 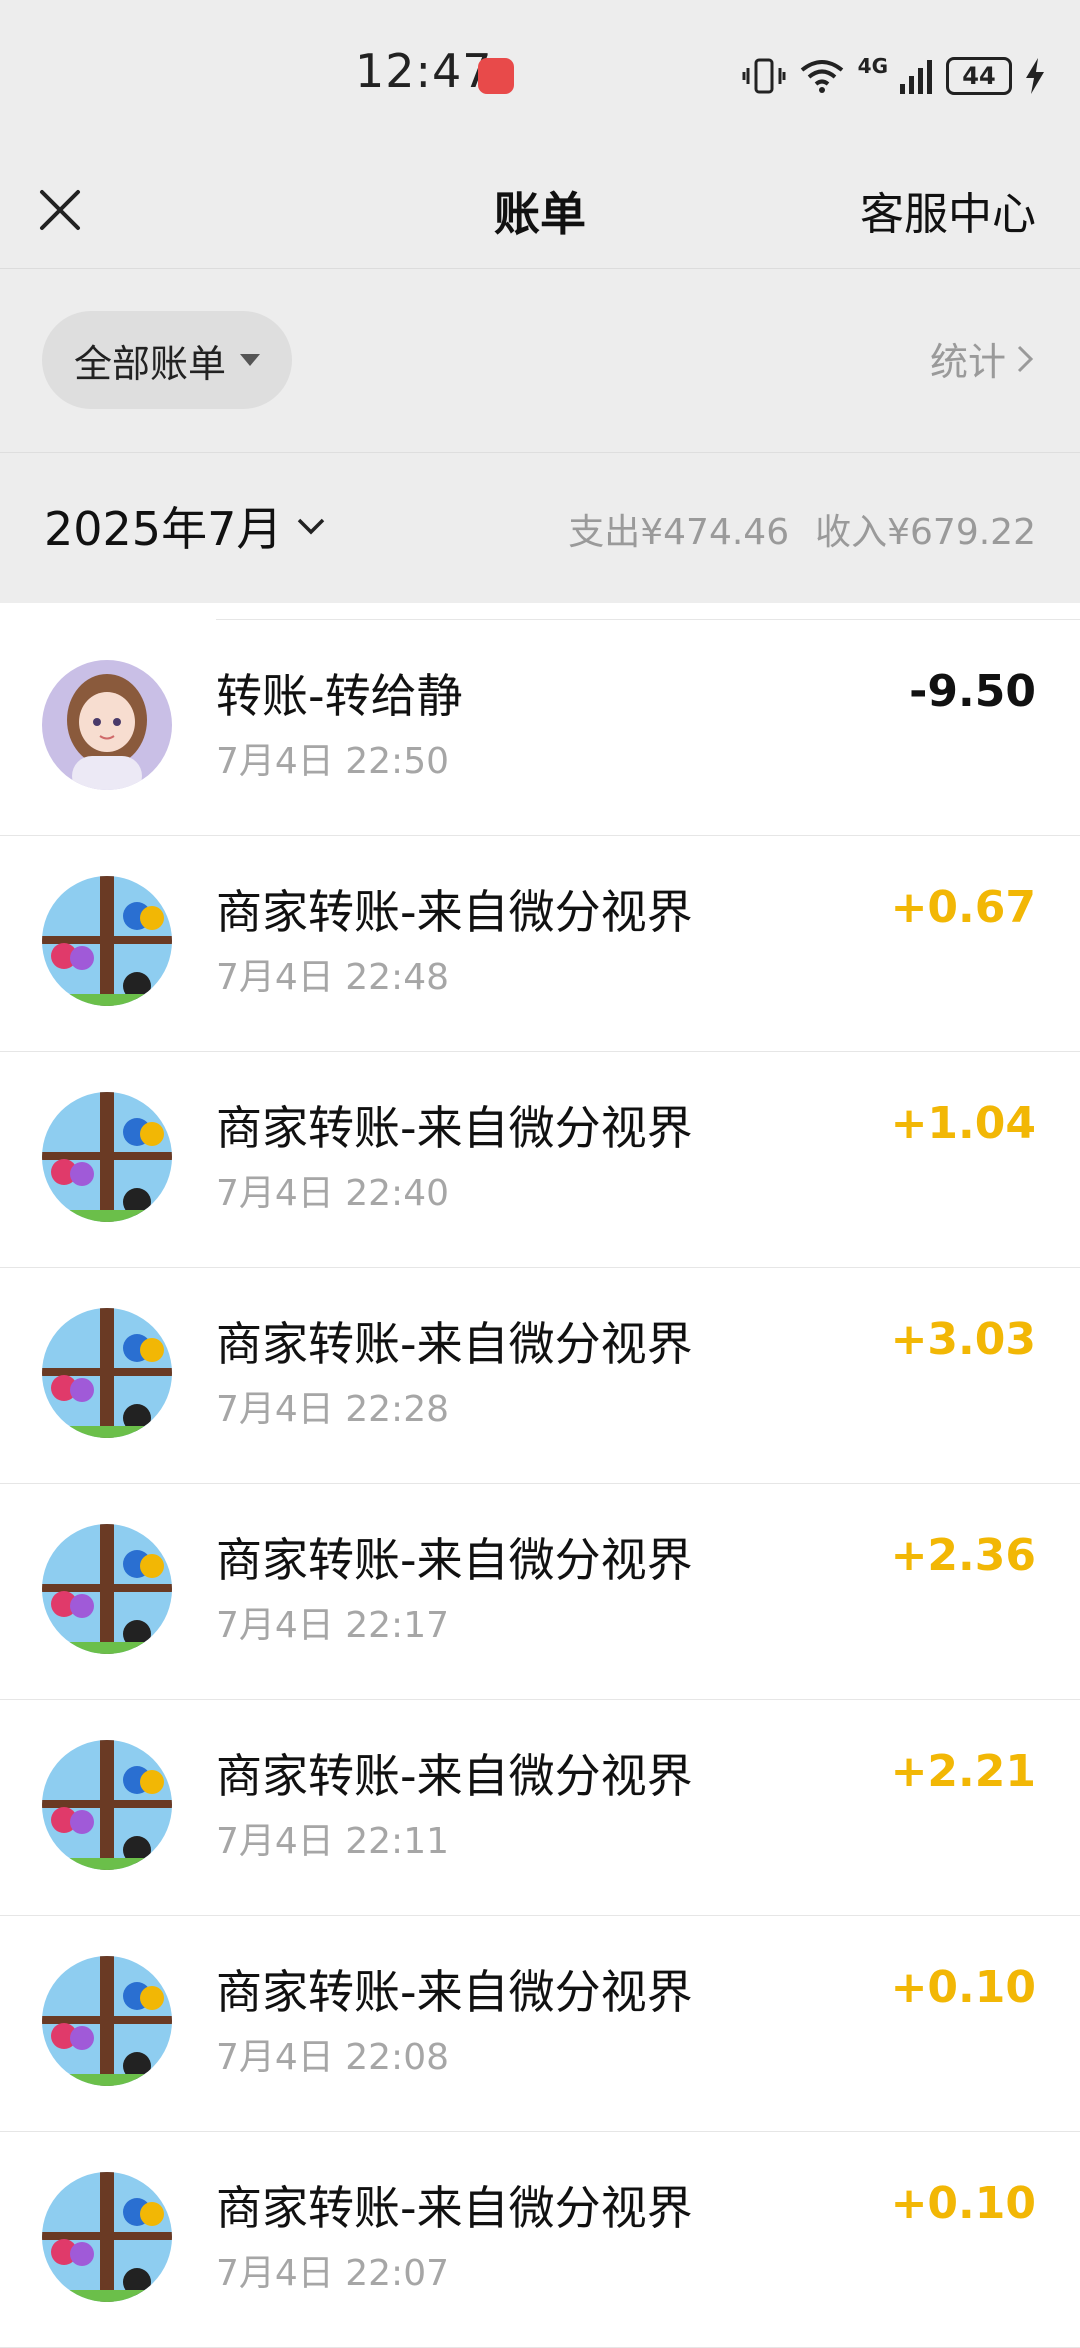 What do you see at coordinates (540, 209) in the screenshot?
I see `title-bar: 账单 客服中心` at bounding box center [540, 209].